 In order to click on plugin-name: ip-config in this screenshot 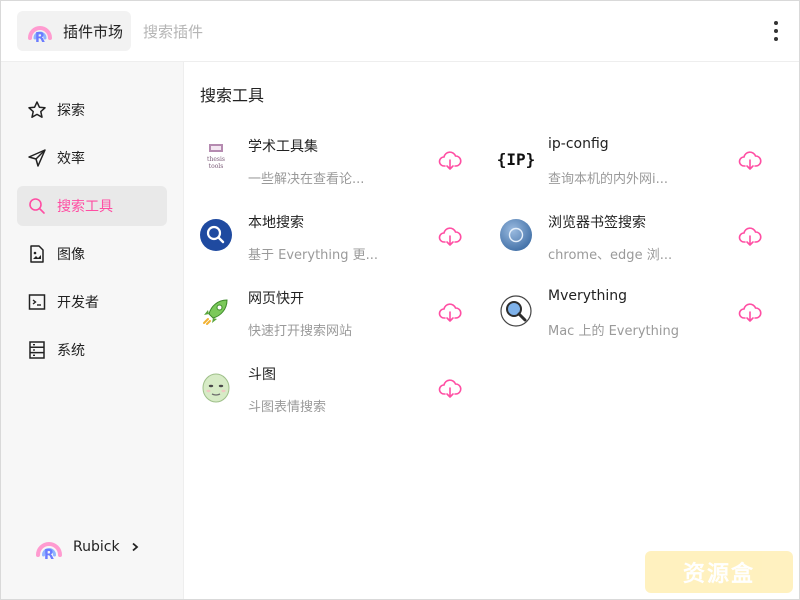, I will do `click(578, 144)`.